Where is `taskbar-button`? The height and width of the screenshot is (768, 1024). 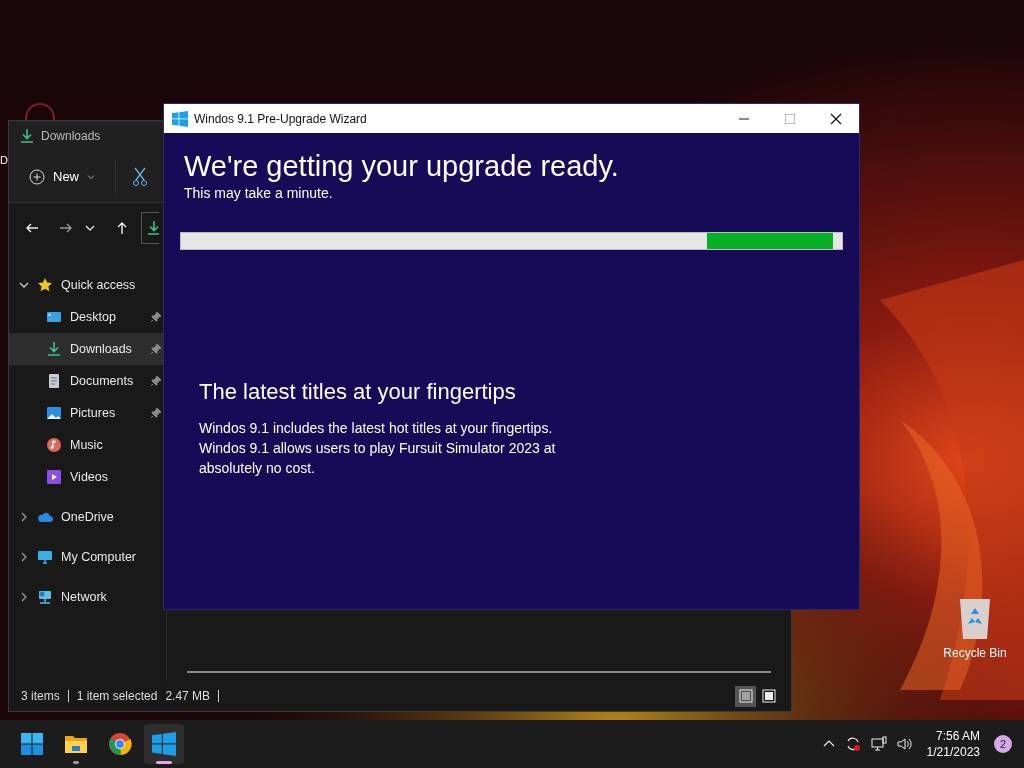 taskbar-button is located at coordinates (164, 744).